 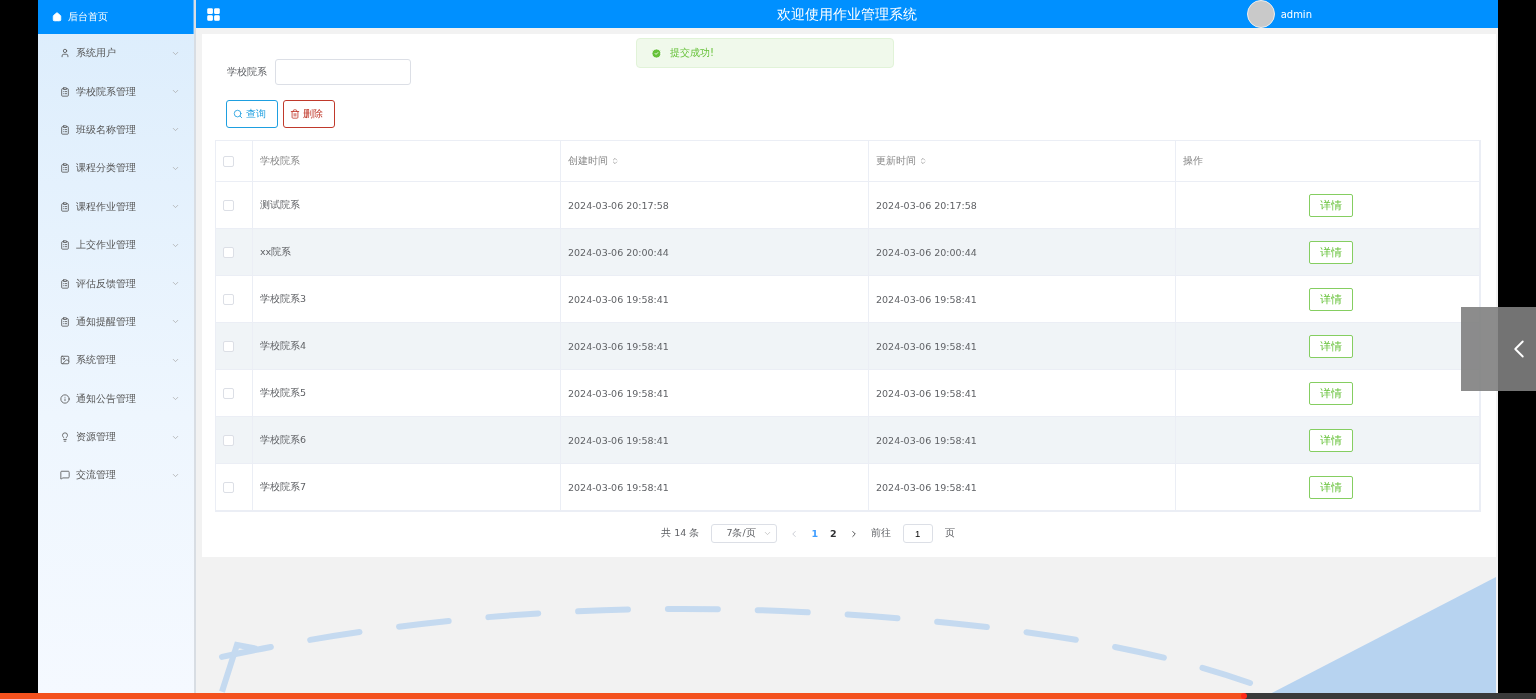 I want to click on goto-label: 前往, so click(x=880, y=533).